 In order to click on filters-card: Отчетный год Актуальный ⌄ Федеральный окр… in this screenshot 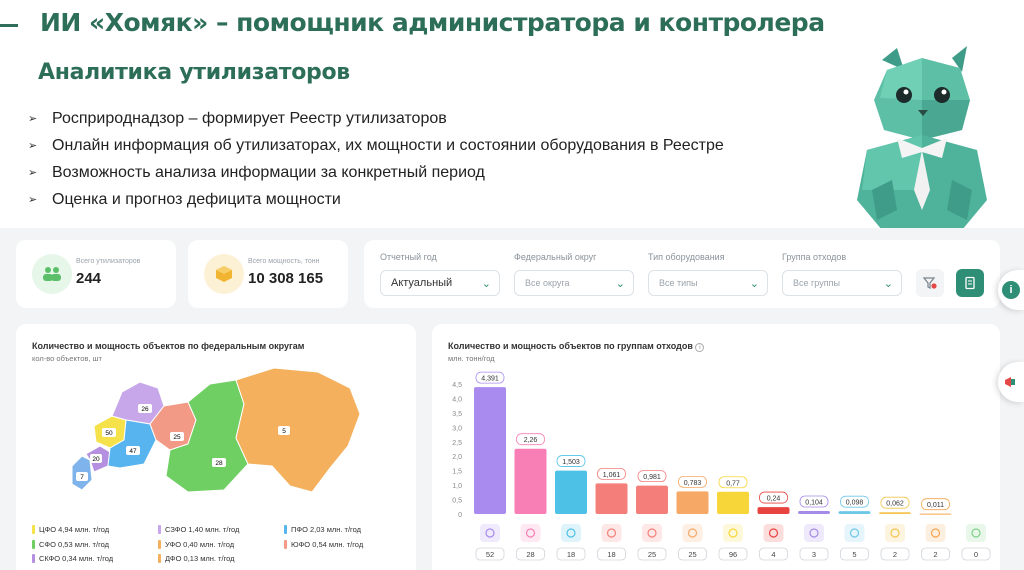, I will do `click(682, 274)`.